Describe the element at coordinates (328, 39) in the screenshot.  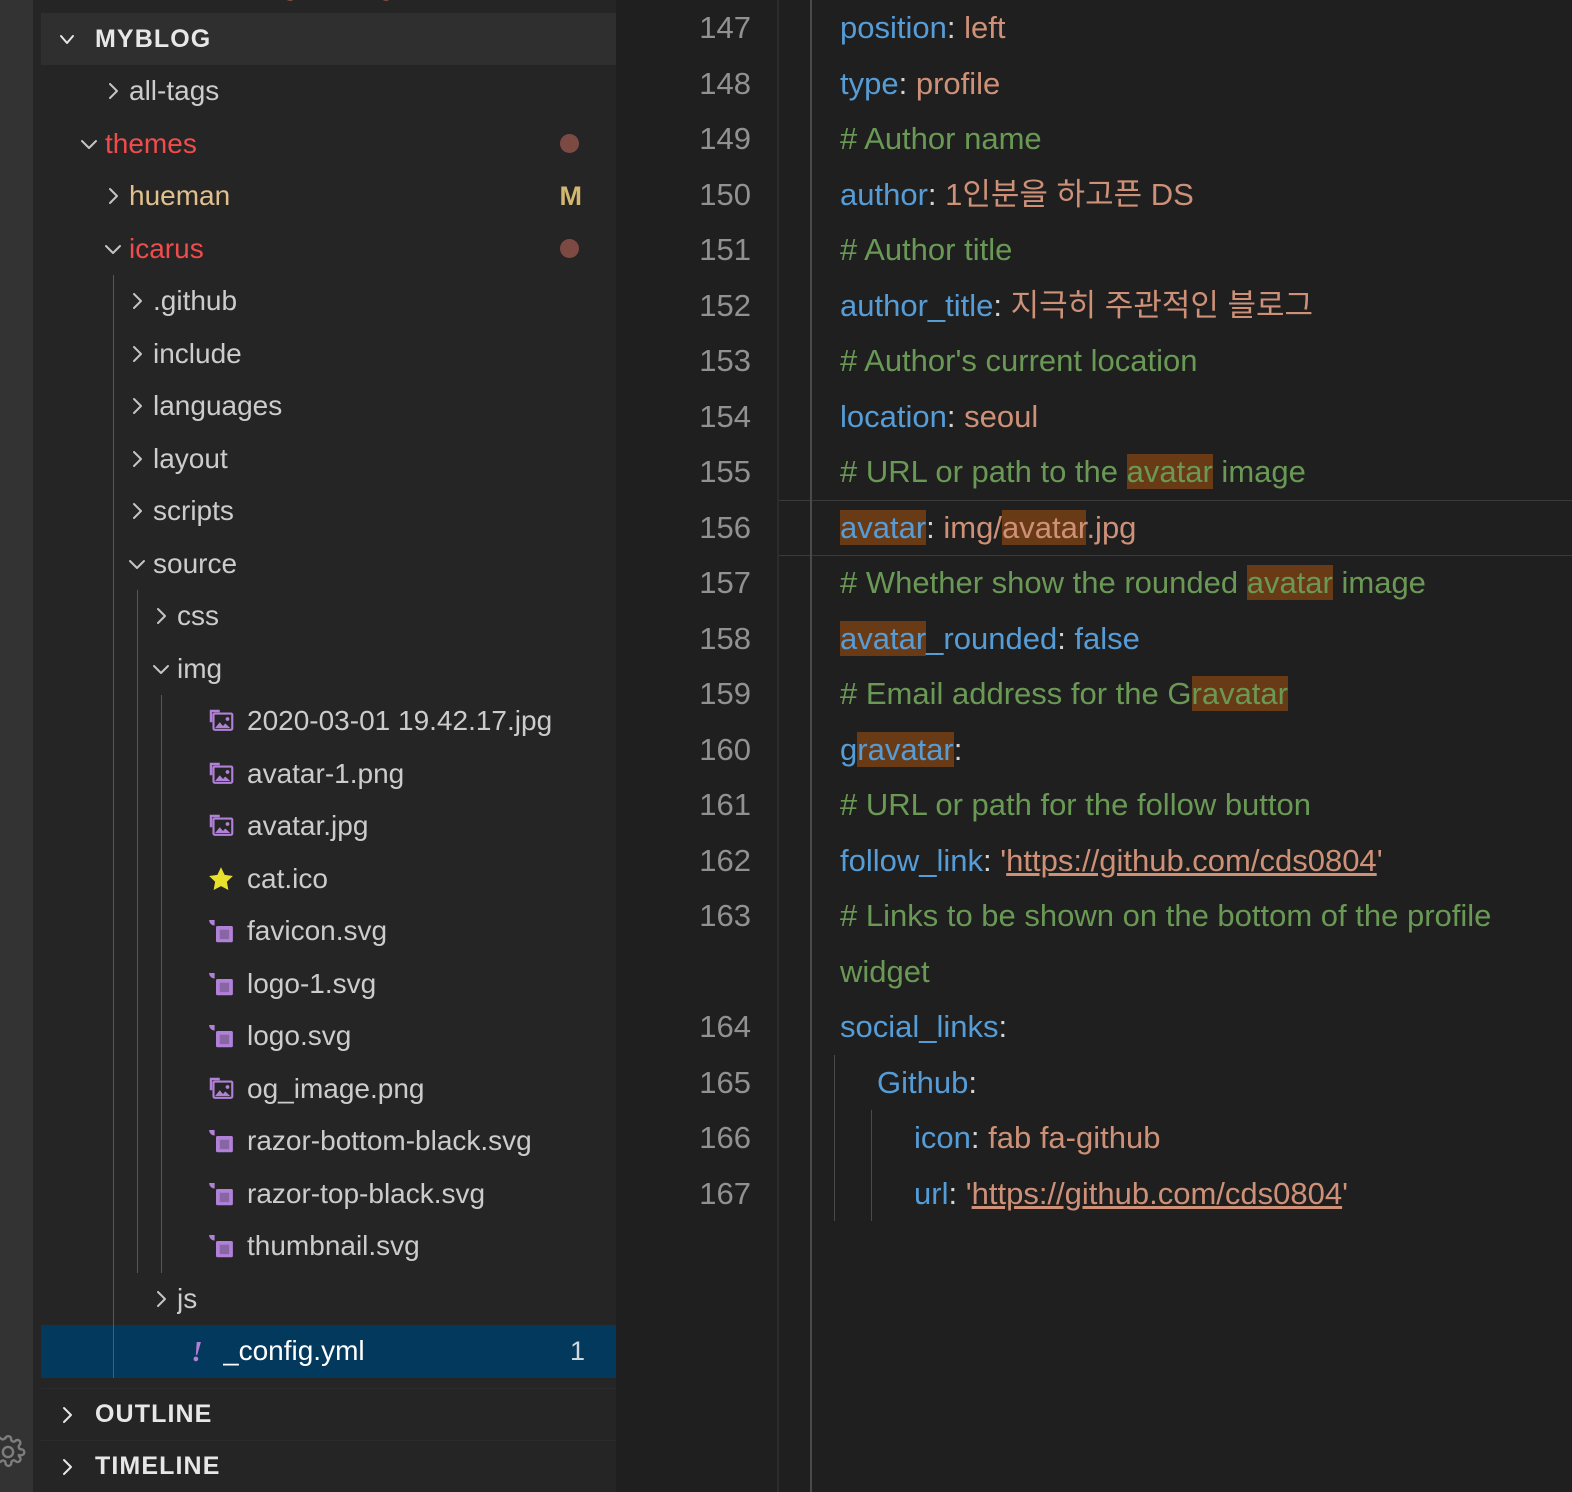
I see `explorer-section-header-myblog: MYBLOG` at that location.